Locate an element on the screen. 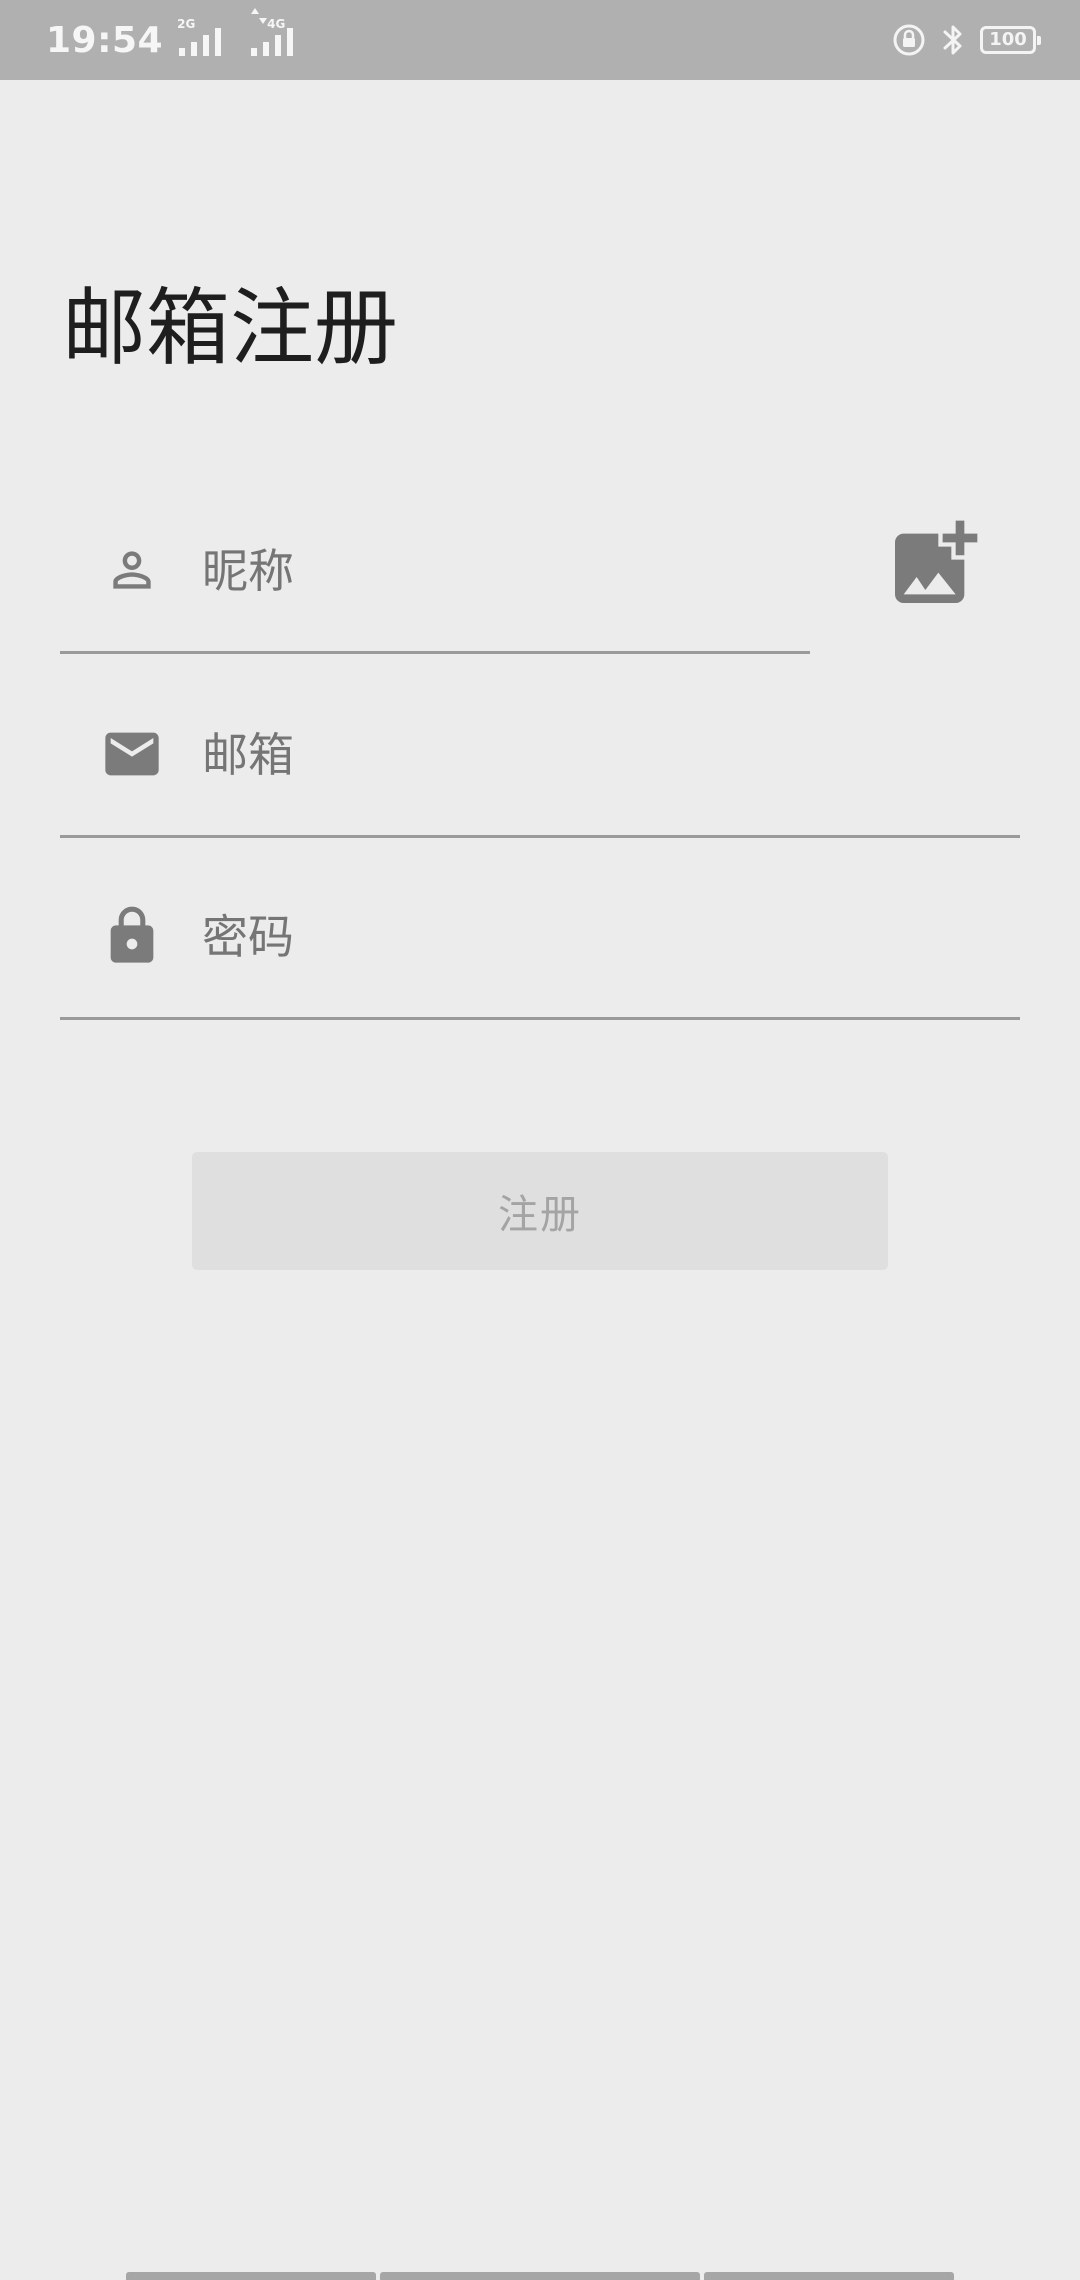 This screenshot has height=2280, width=1080. status-right: 100 is located at coordinates (966, 40).